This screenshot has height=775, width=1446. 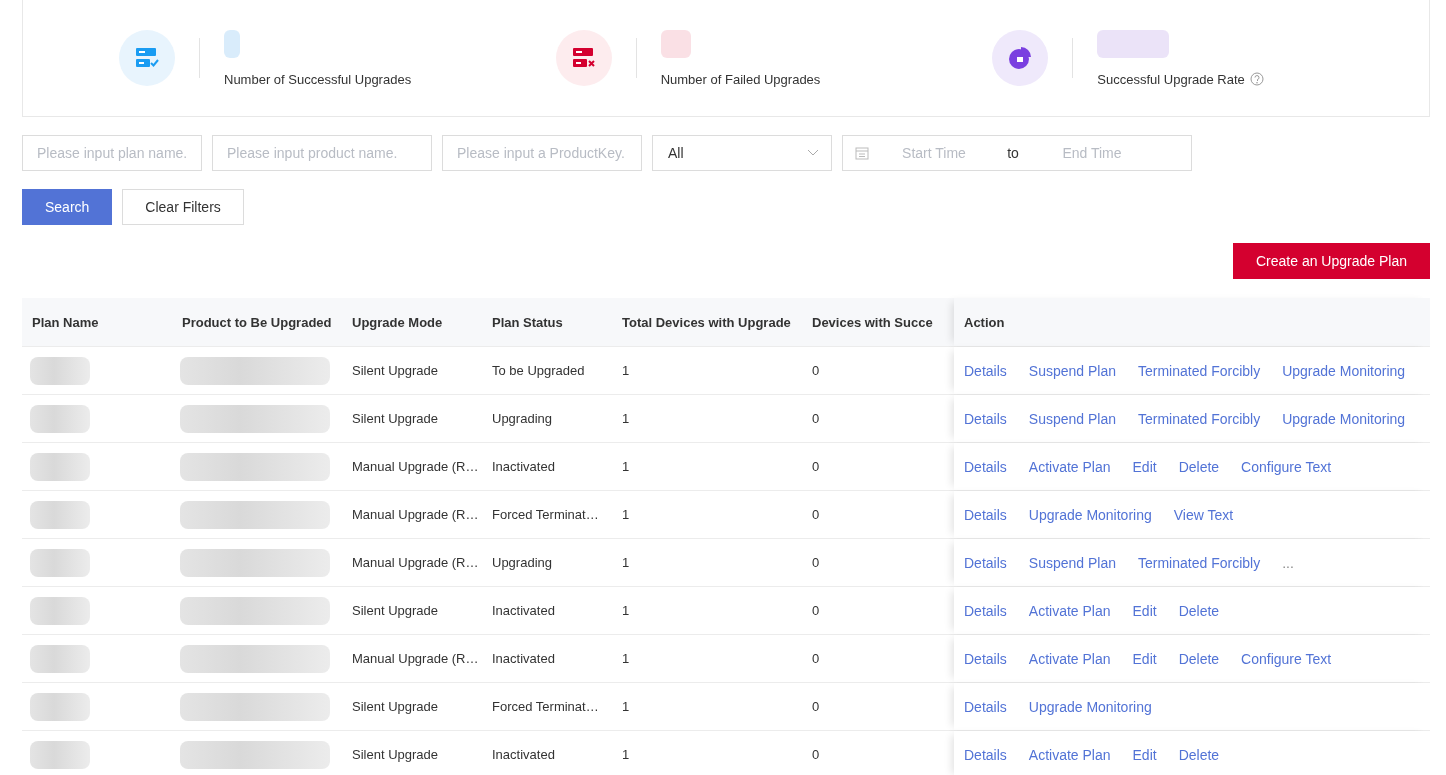 What do you see at coordinates (1171, 79) in the screenshot?
I see `stat-label: Successful Upgrade Rate` at bounding box center [1171, 79].